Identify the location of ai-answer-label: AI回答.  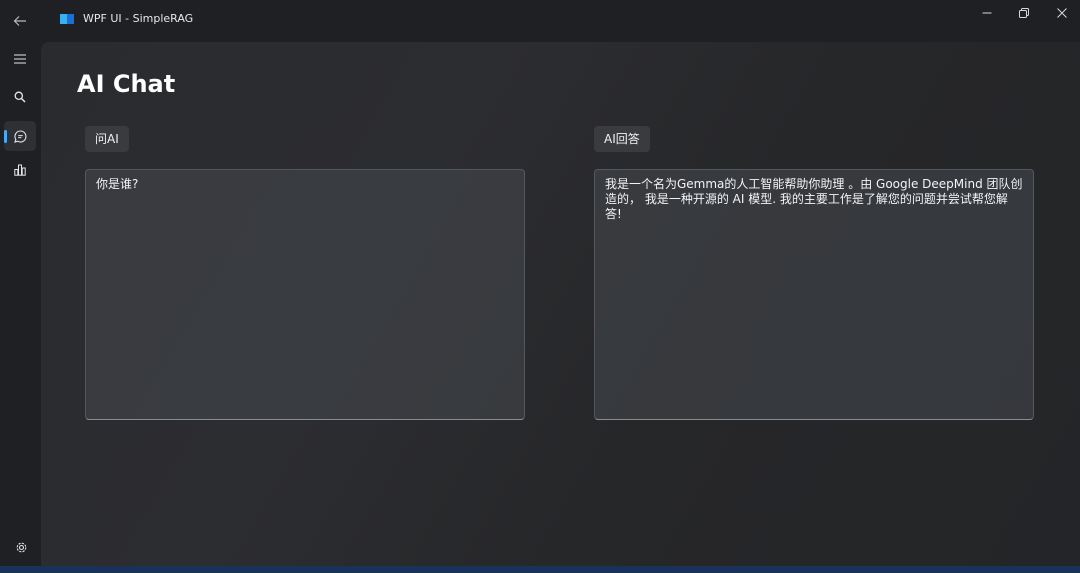
(622, 139).